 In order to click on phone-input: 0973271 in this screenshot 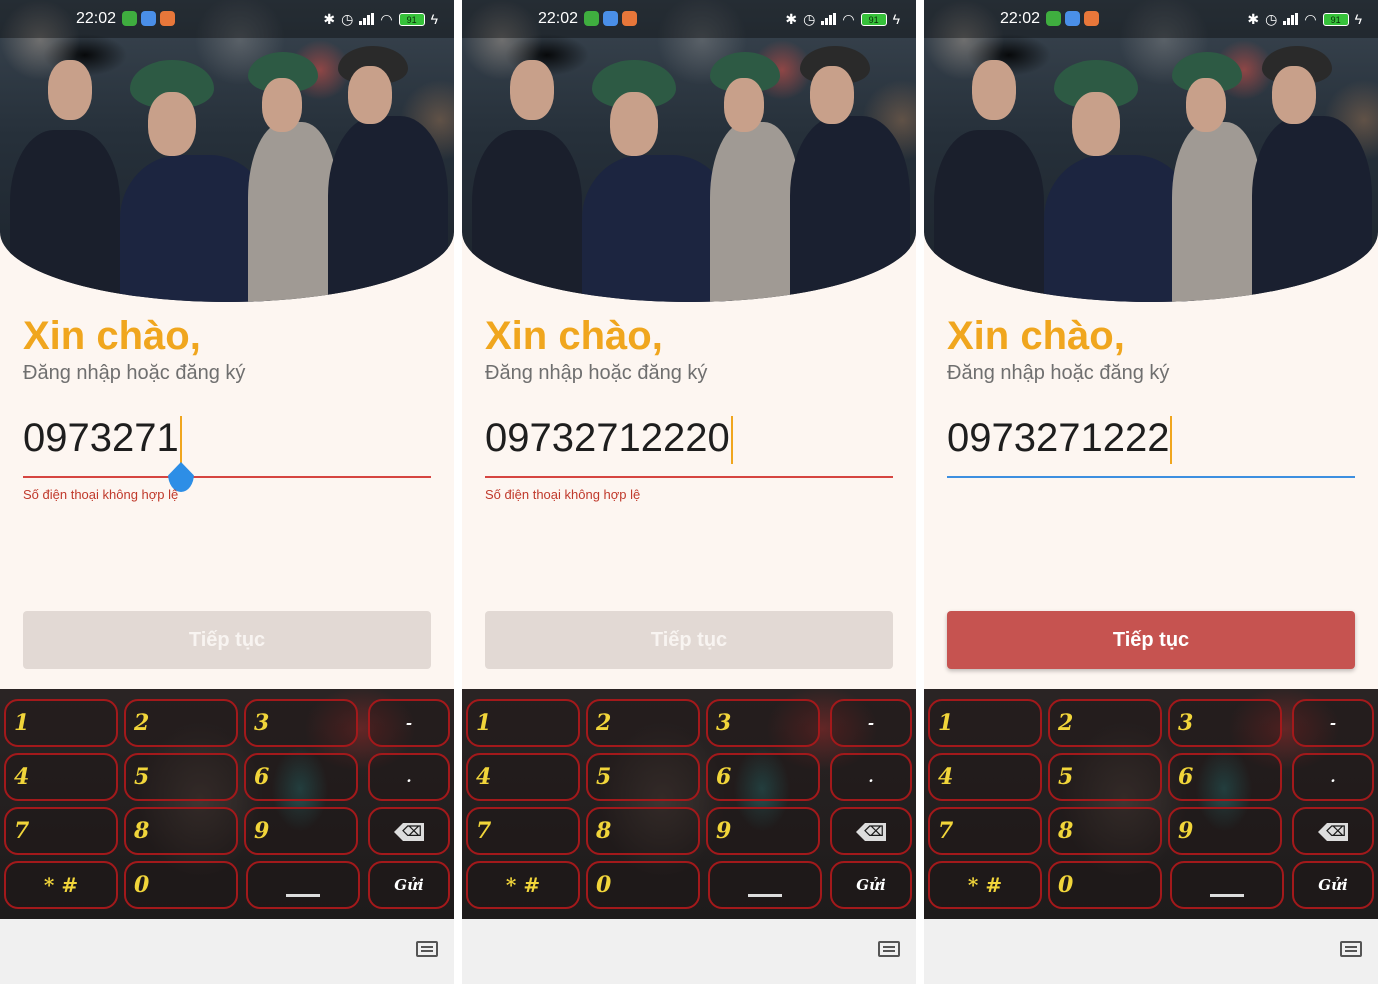, I will do `click(227, 445)`.